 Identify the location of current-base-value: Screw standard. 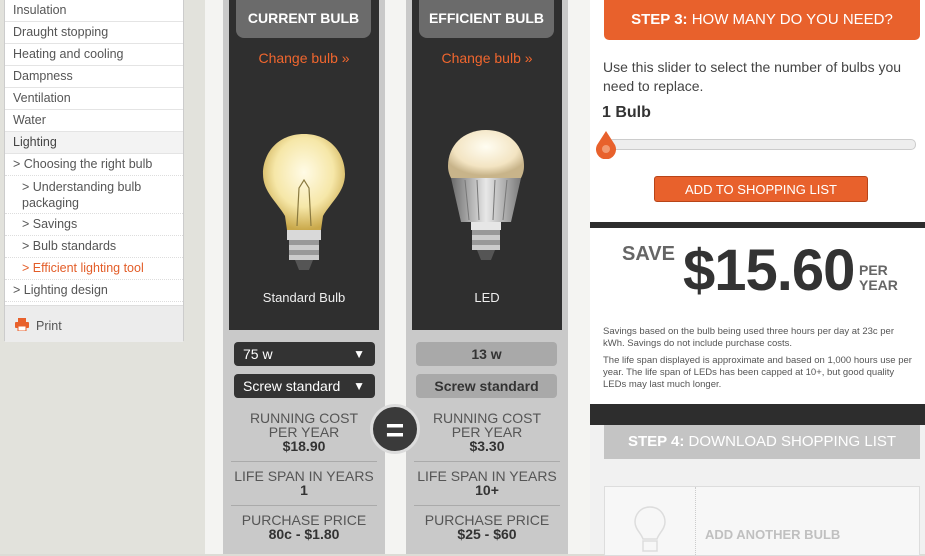
(292, 386).